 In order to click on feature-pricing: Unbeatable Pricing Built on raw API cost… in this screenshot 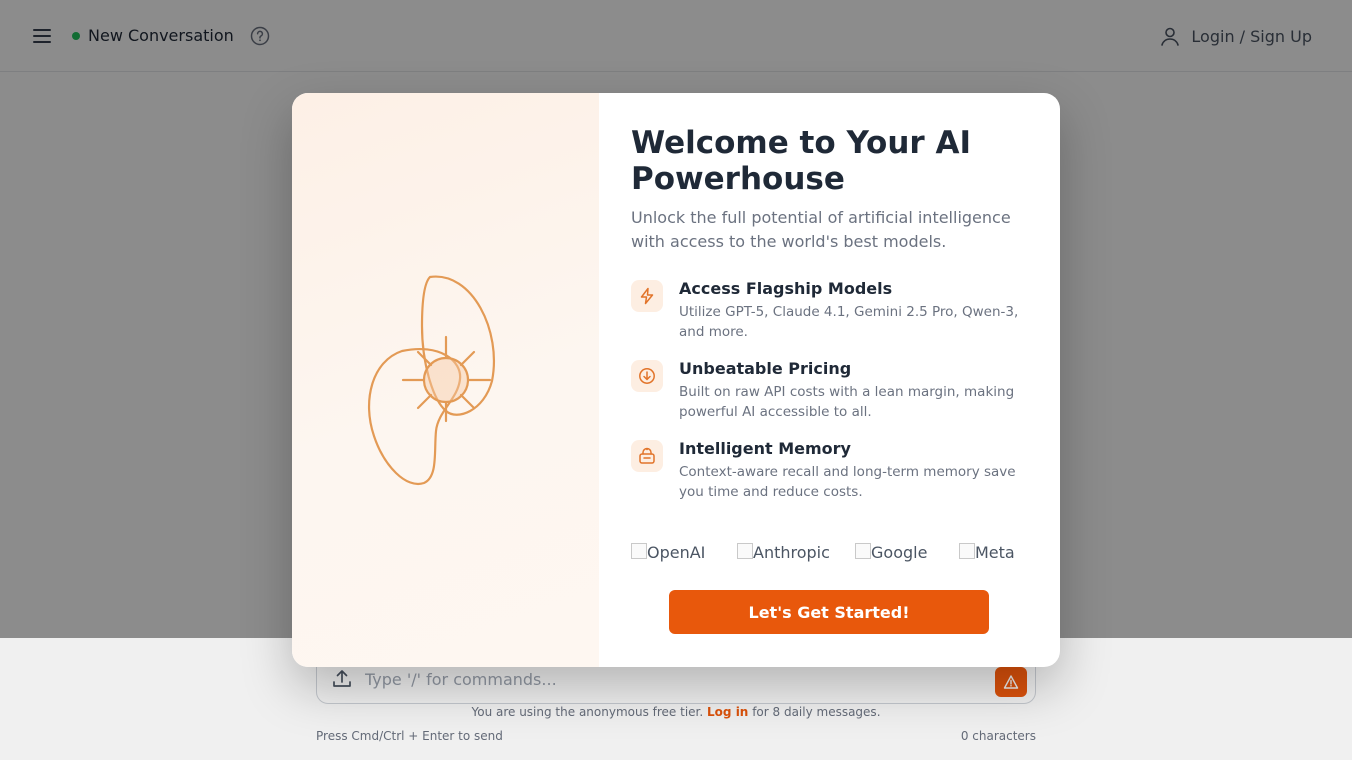, I will do `click(831, 391)`.